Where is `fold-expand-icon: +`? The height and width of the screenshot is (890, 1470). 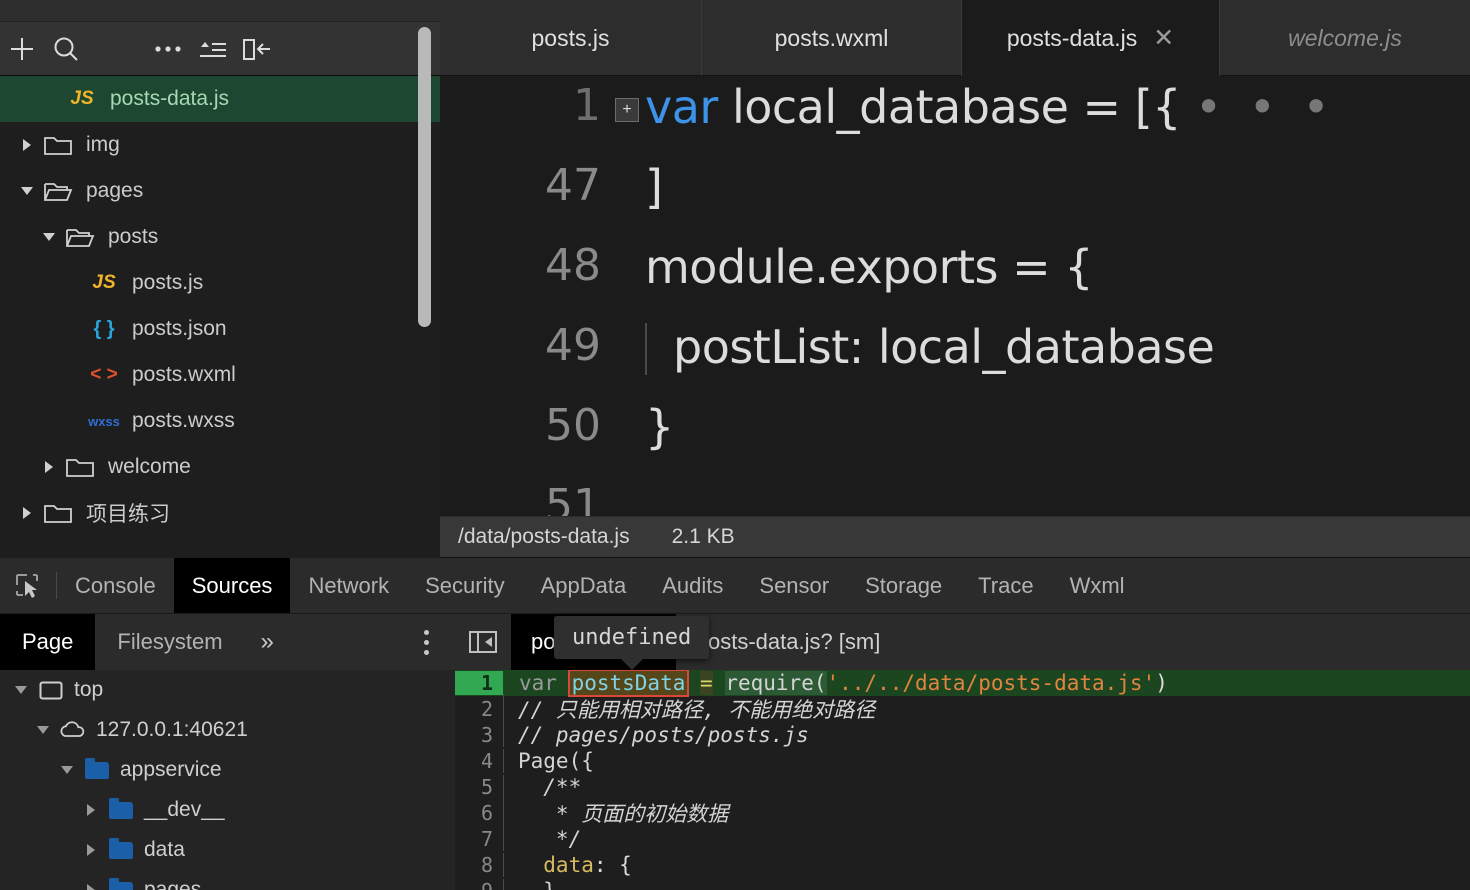 fold-expand-icon: + is located at coordinates (627, 110).